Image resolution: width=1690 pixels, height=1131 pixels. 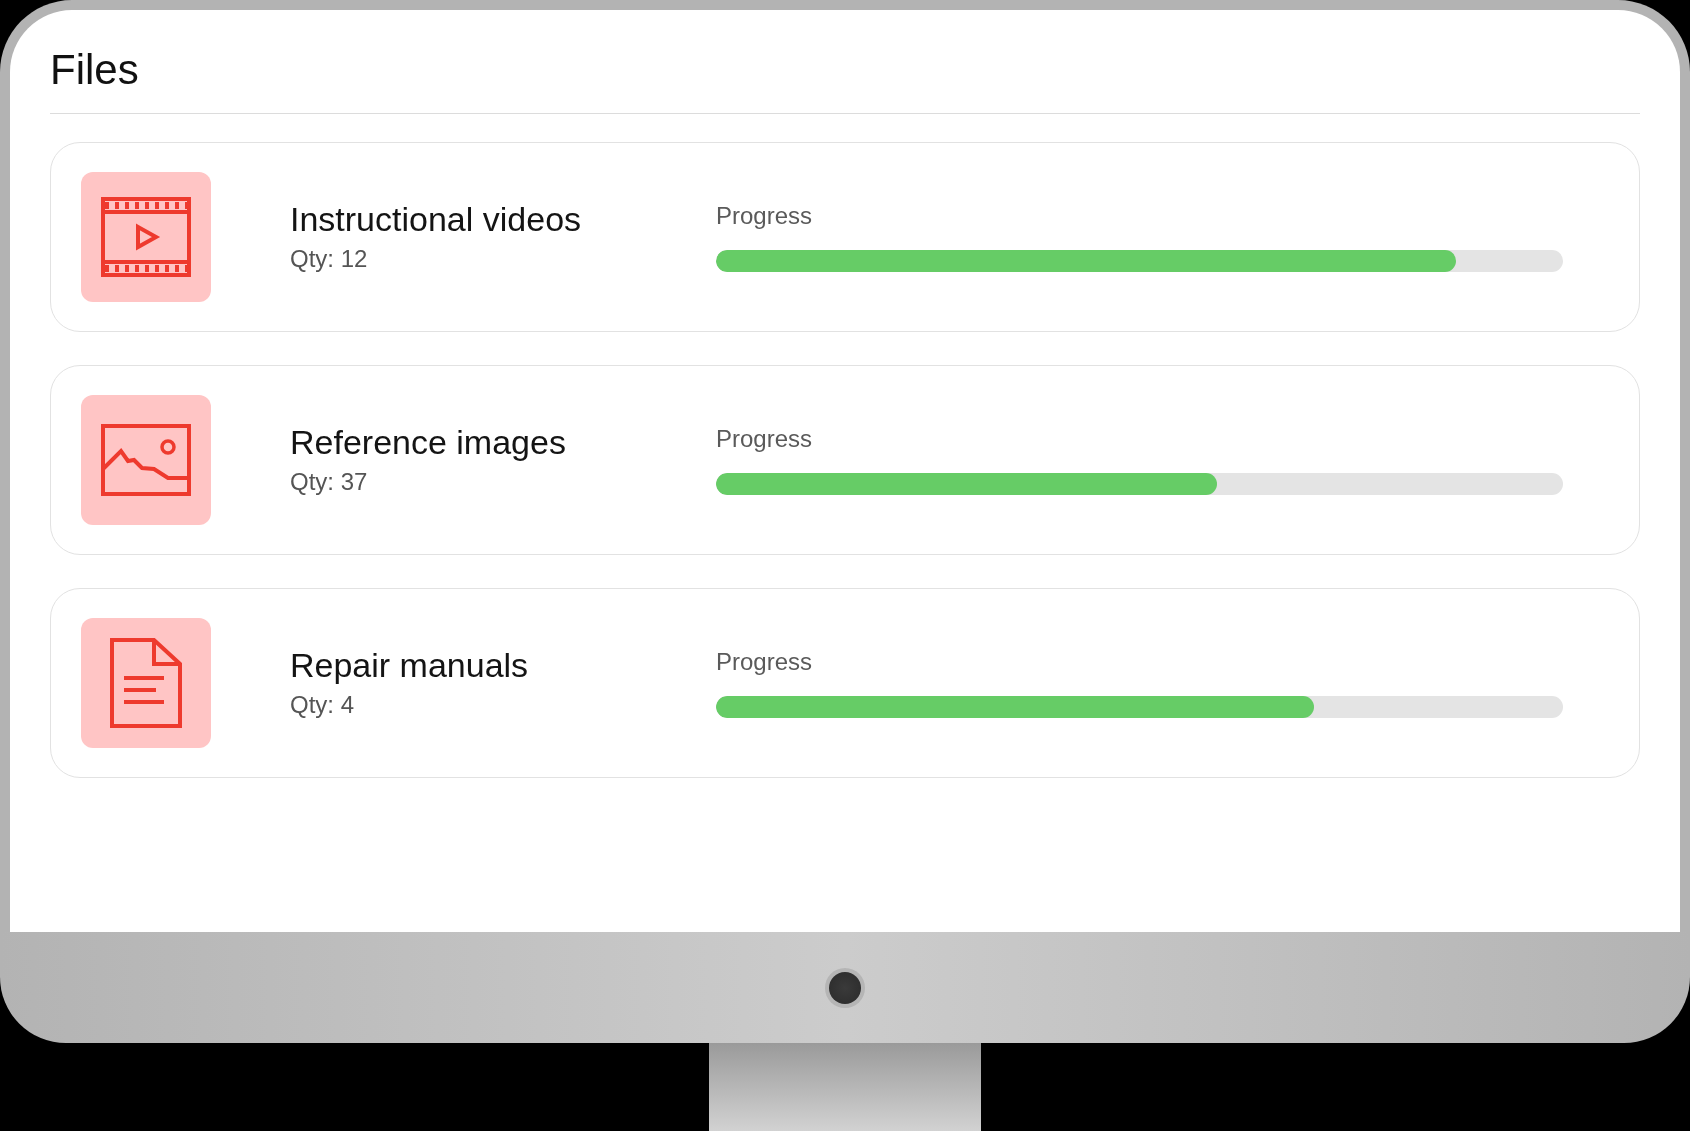 What do you see at coordinates (329, 482) in the screenshot?
I see `file-quantity: Qty: 37` at bounding box center [329, 482].